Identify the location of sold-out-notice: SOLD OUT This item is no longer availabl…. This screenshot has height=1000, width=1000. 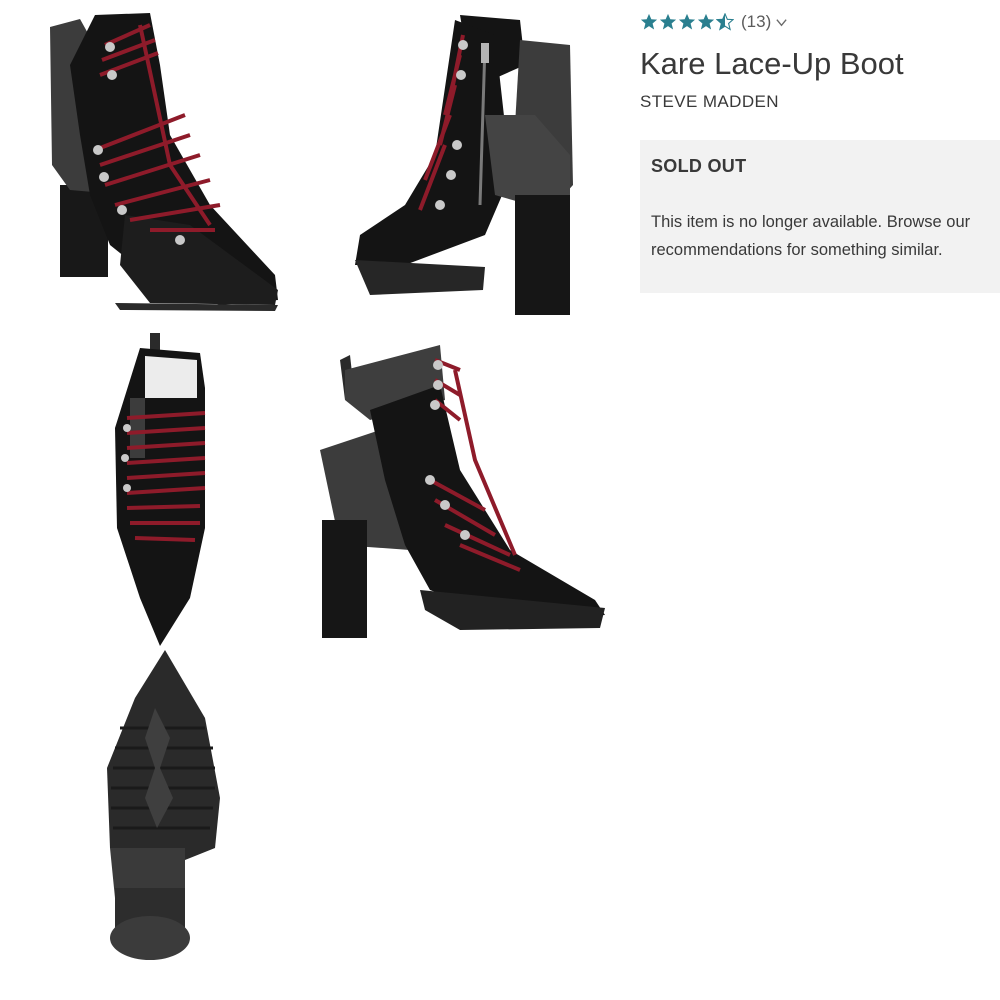
(820, 216).